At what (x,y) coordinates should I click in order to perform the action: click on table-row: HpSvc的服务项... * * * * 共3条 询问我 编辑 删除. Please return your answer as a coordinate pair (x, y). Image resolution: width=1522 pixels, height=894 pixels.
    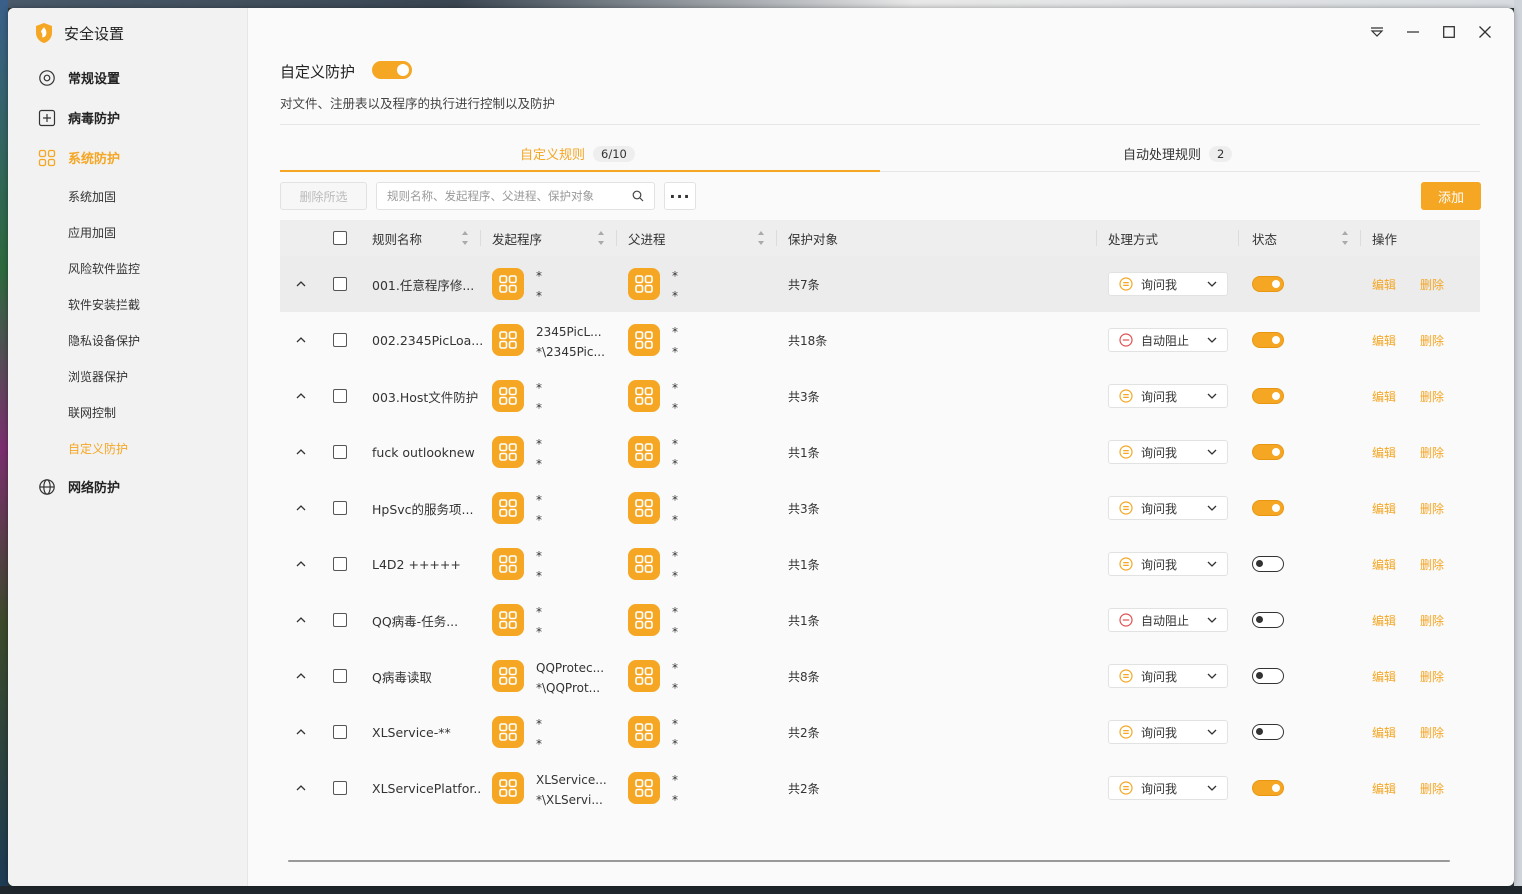
    Looking at the image, I should click on (880, 508).